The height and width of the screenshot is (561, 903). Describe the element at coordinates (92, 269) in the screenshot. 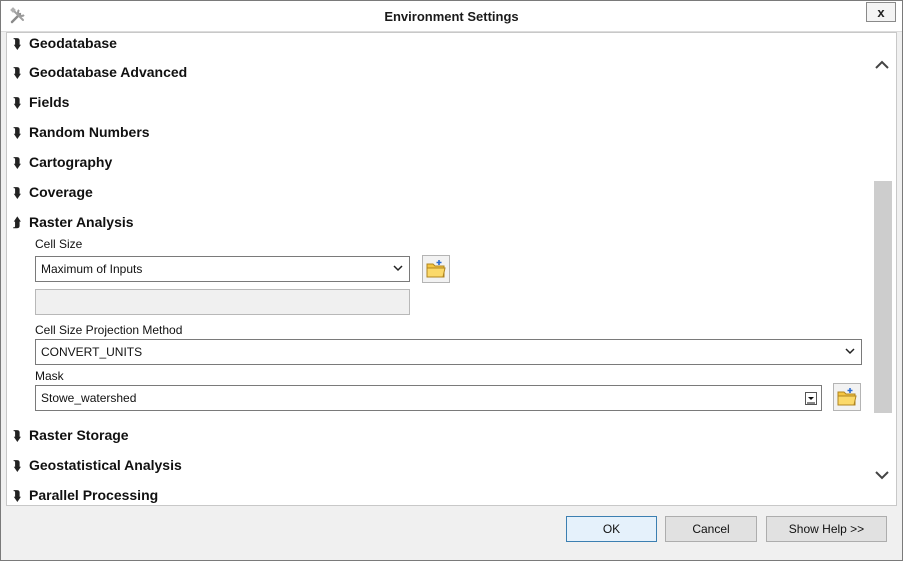

I see `cell-size-value: Maximum of Inputs` at that location.